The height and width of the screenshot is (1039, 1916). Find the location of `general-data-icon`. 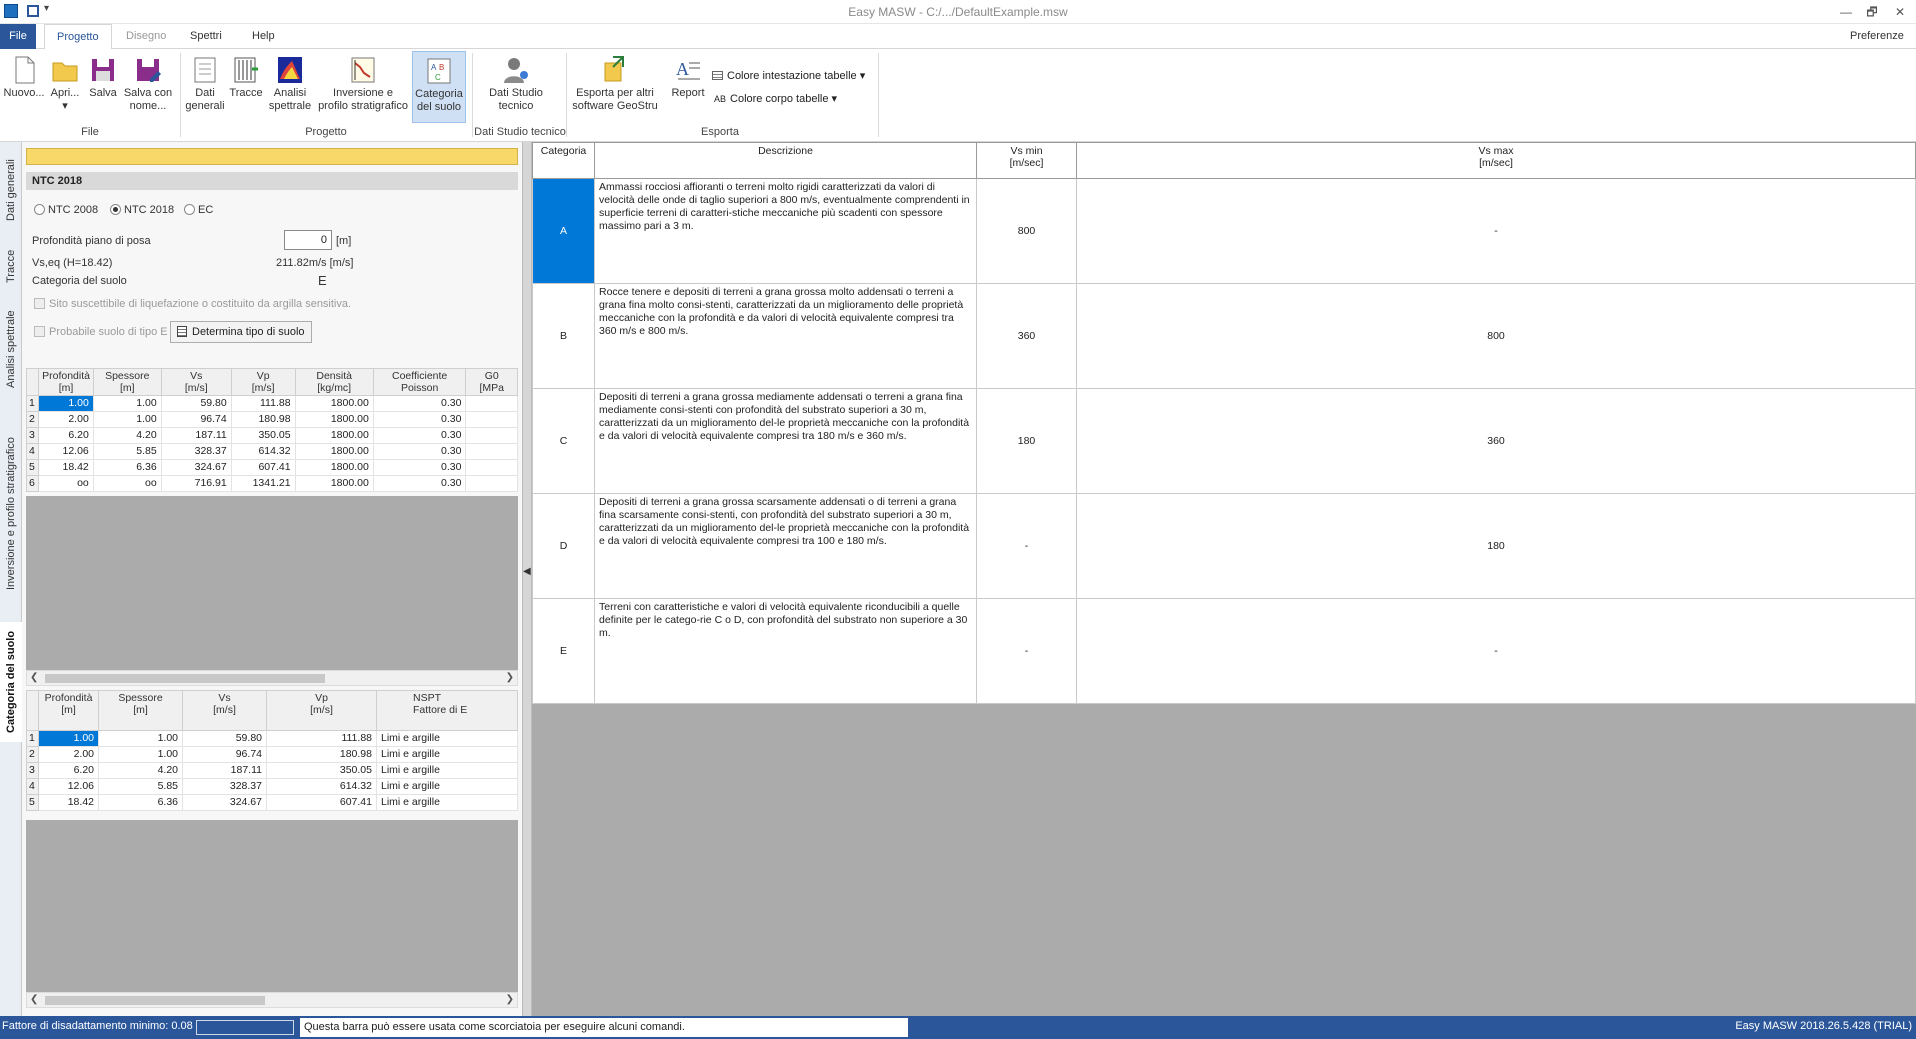

general-data-icon is located at coordinates (205, 70).